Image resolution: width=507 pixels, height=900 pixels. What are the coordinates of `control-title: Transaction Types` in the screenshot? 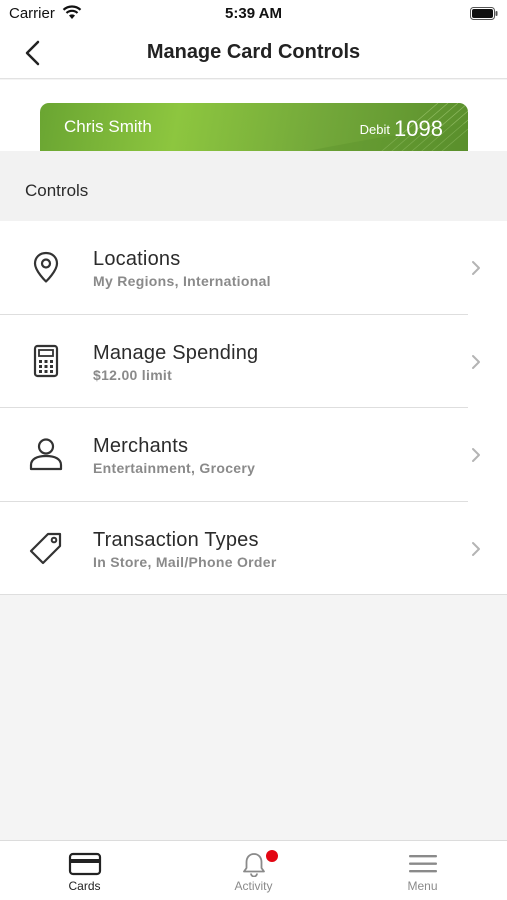 It's located at (176, 539).